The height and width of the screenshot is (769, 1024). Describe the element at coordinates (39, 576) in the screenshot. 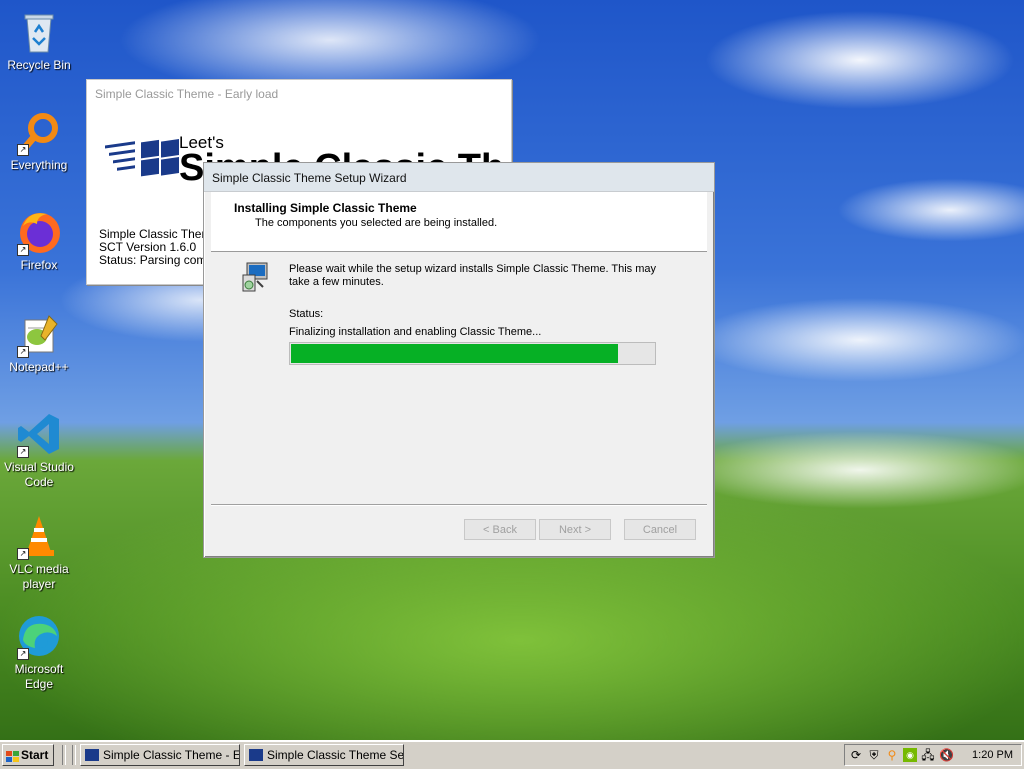

I see `desktop-icon-label: VLC media player` at that location.